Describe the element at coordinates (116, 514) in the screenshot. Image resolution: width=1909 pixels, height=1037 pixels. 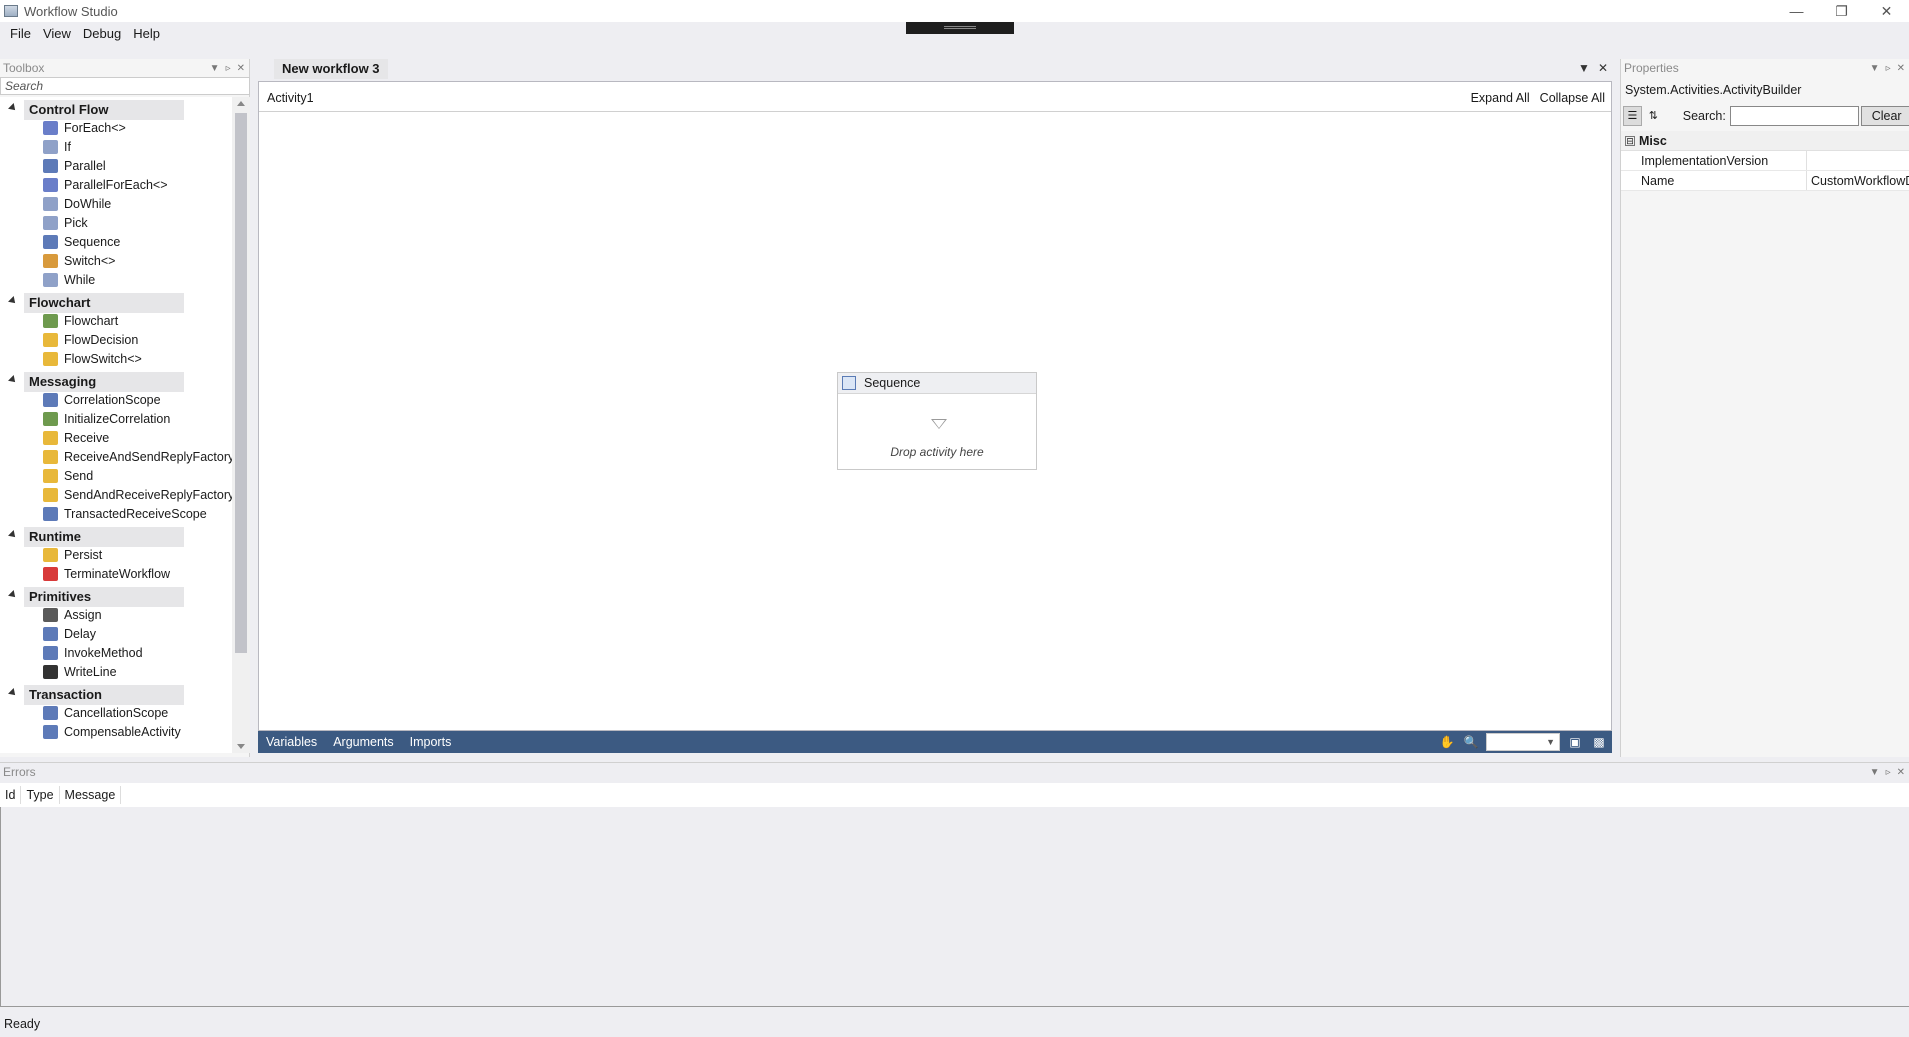
I see `toolbox-item: TransactedReceiveScope` at that location.